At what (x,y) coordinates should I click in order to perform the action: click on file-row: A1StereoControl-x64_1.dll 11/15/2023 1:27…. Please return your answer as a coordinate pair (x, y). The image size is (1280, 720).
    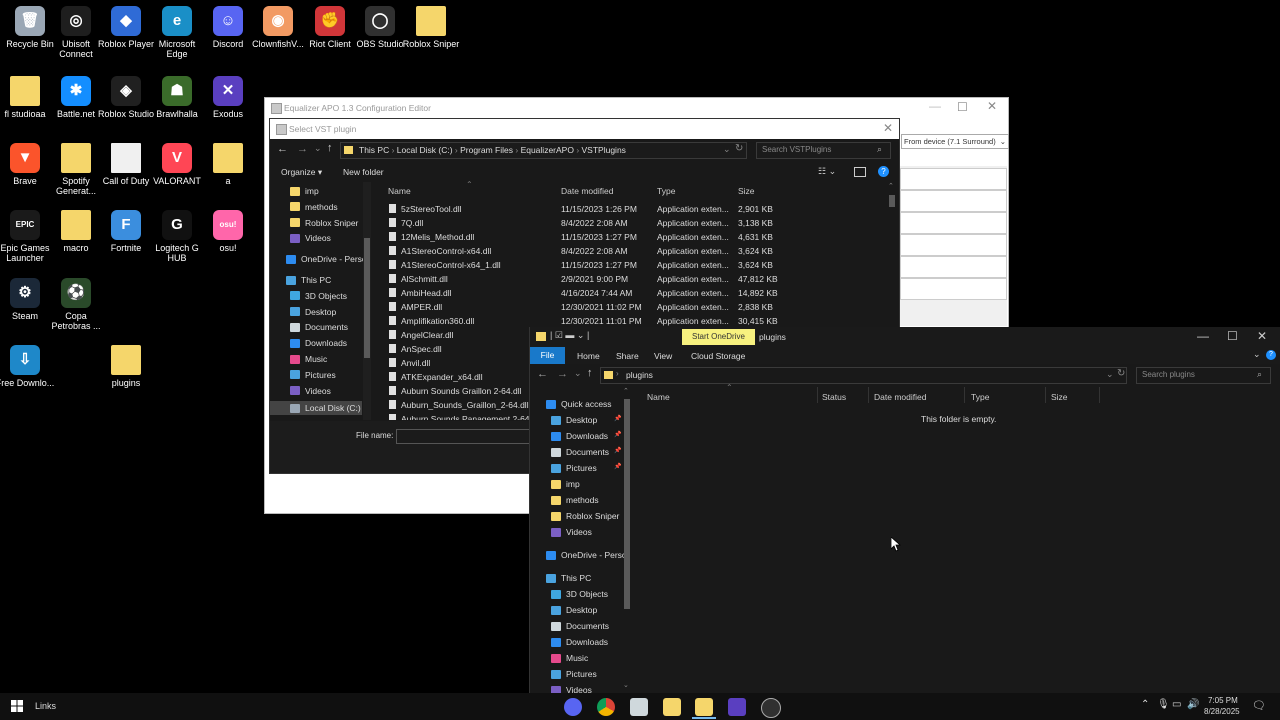
    Looking at the image, I should click on (632, 265).